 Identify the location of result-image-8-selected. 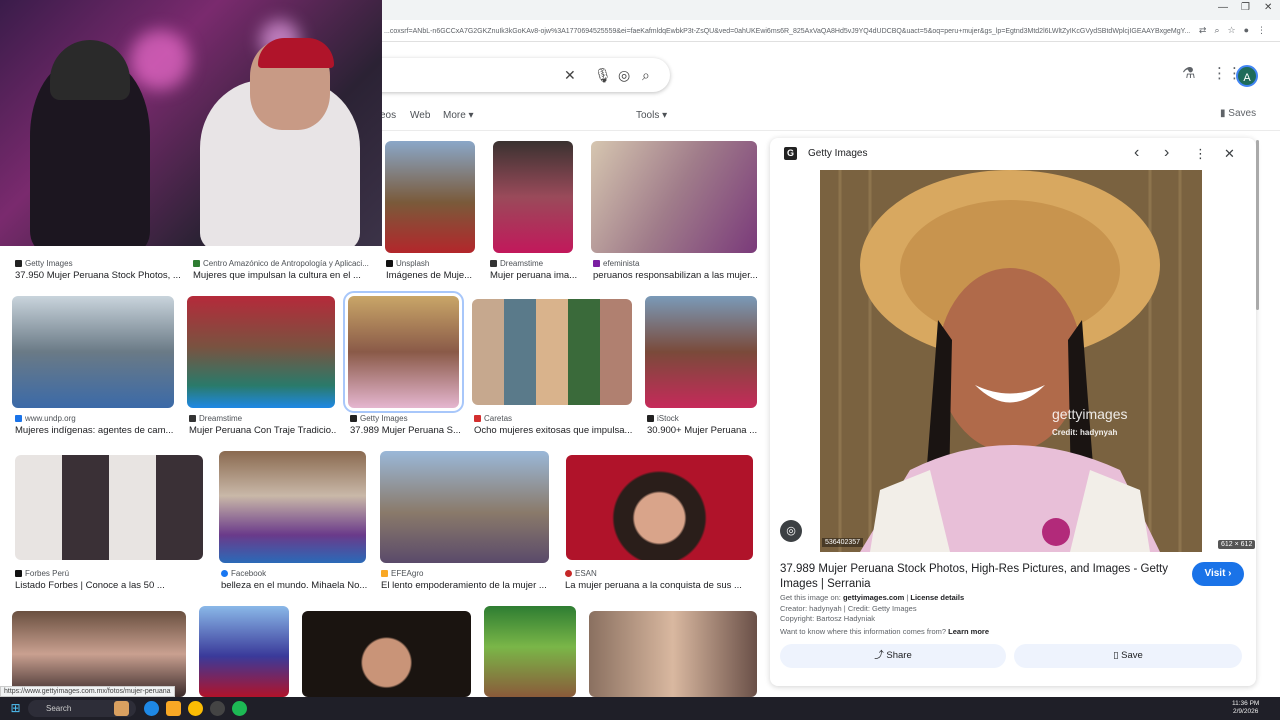
(403, 352).